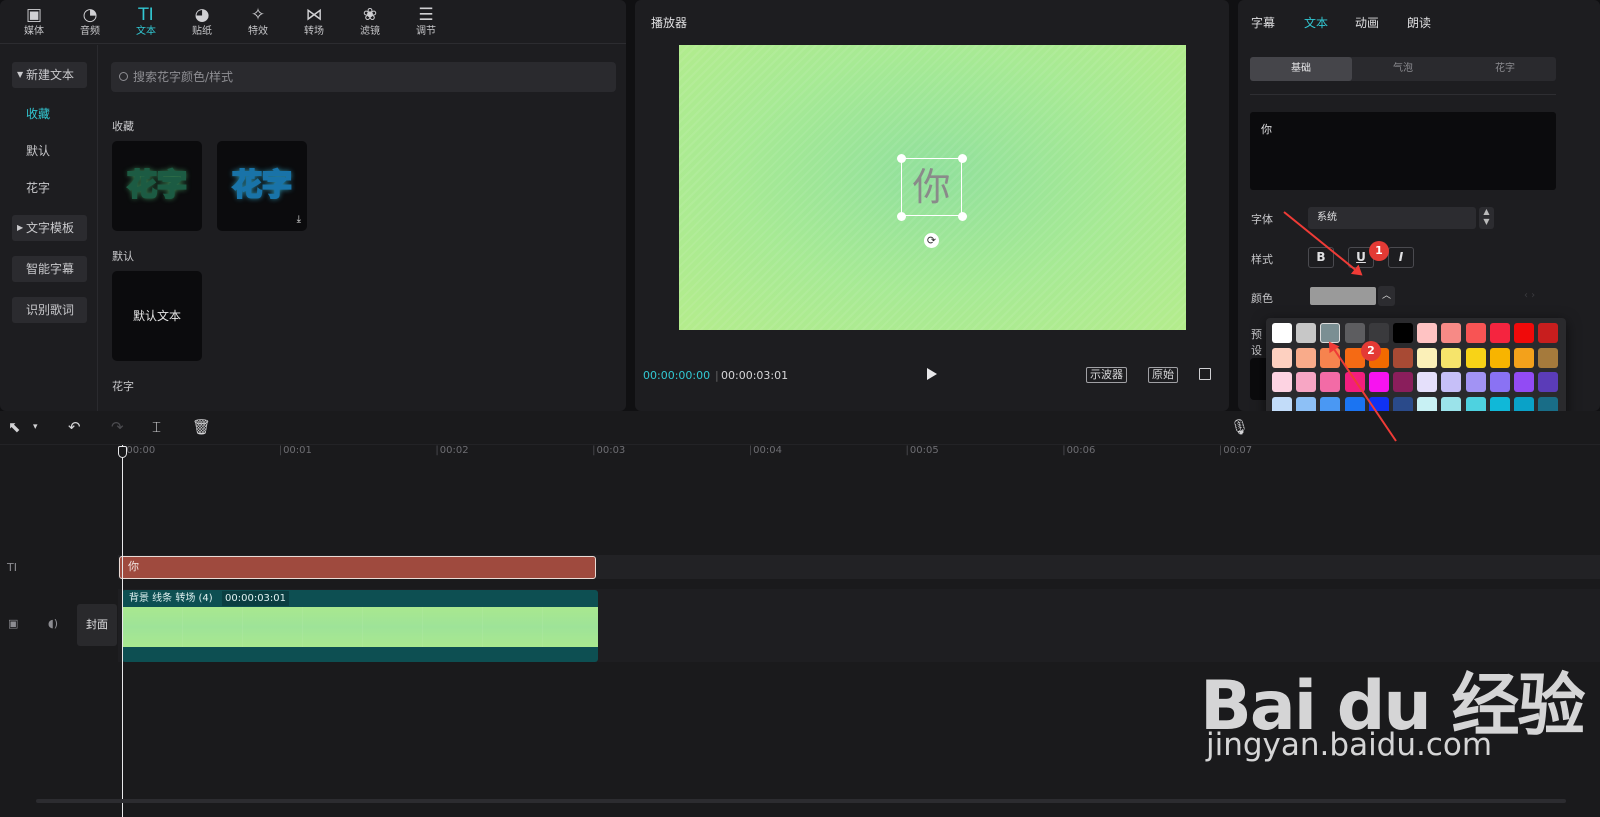 This screenshot has width=1600, height=817. Describe the element at coordinates (202, 15) in the screenshot. I see `sticker-icon: ◕` at that location.